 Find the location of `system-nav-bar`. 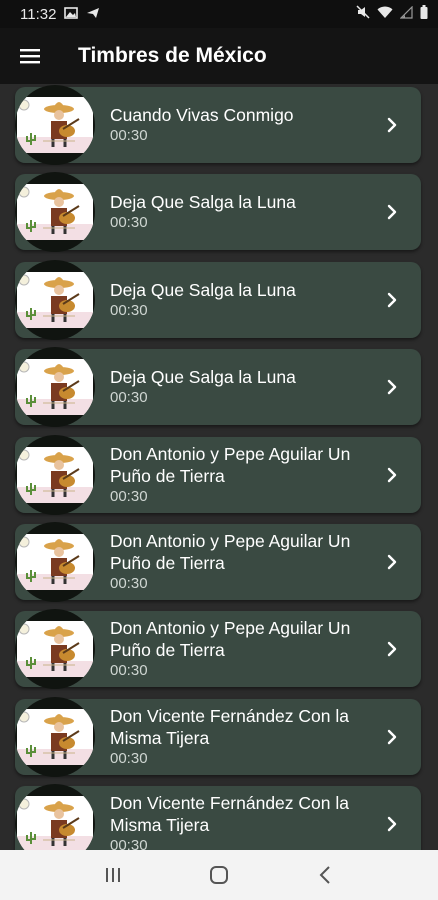

system-nav-bar is located at coordinates (219, 875).